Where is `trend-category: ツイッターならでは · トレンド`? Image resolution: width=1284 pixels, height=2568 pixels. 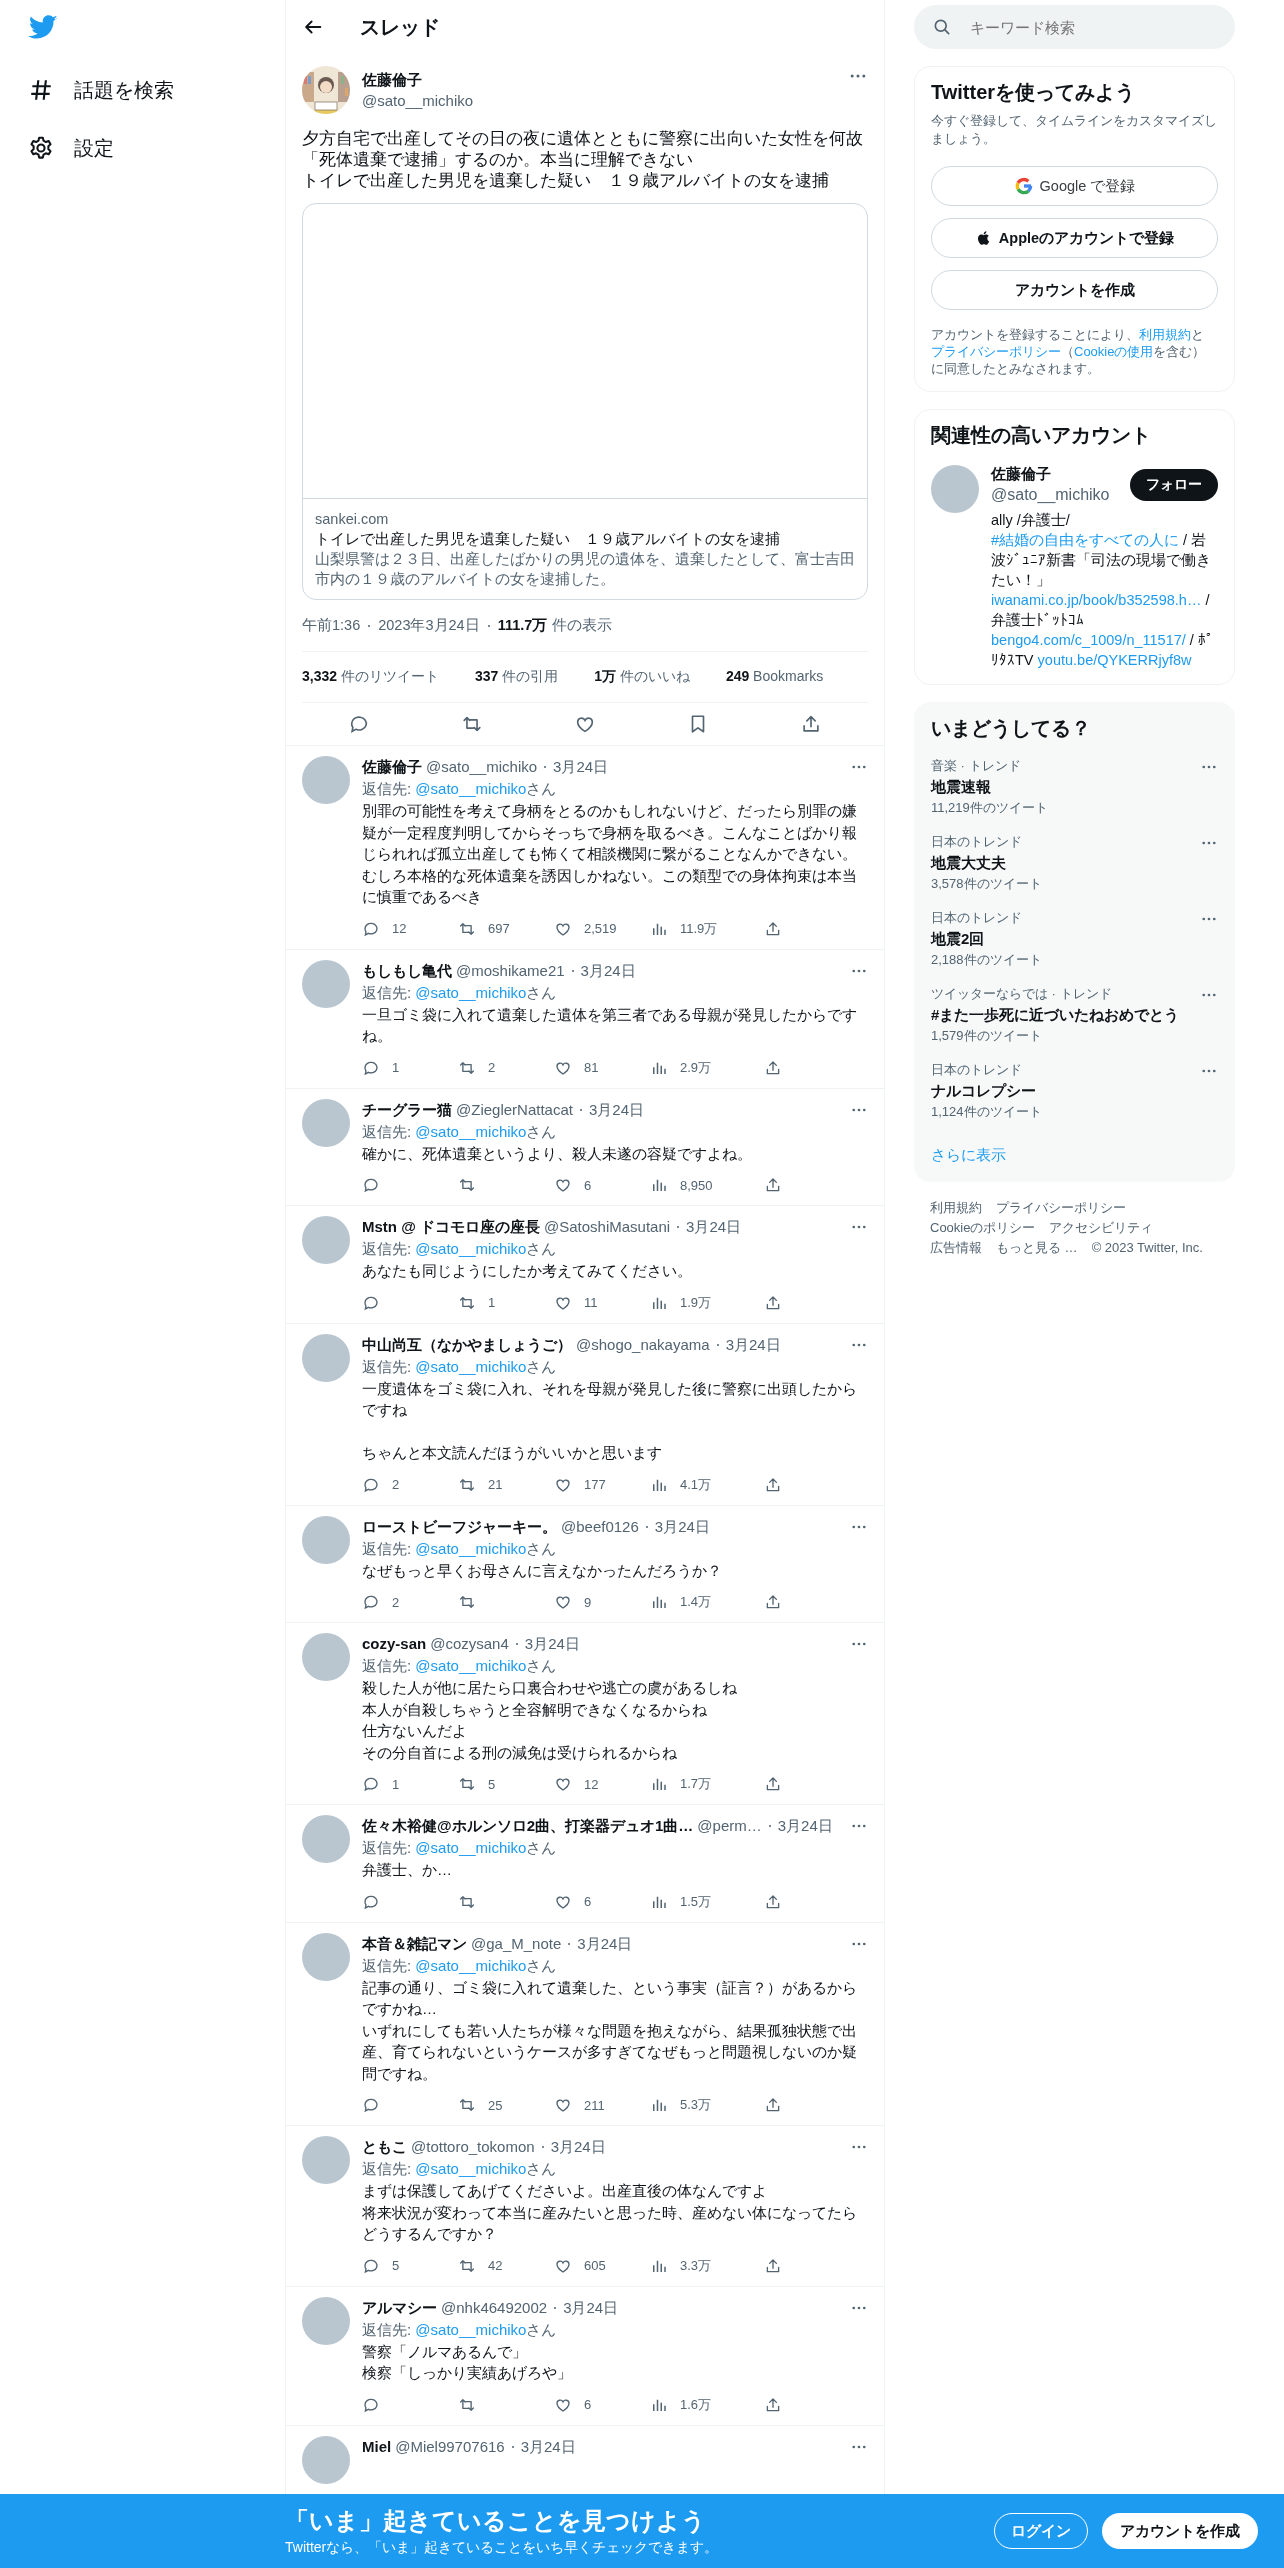
trend-category: ツイッターならでは · トレンド is located at coordinates (1022, 994).